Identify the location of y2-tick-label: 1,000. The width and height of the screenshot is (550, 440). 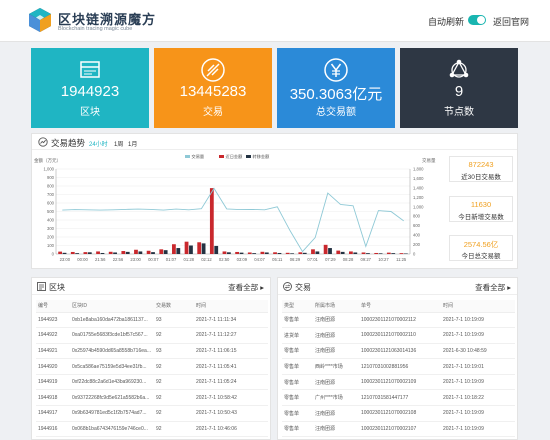
(418, 206).